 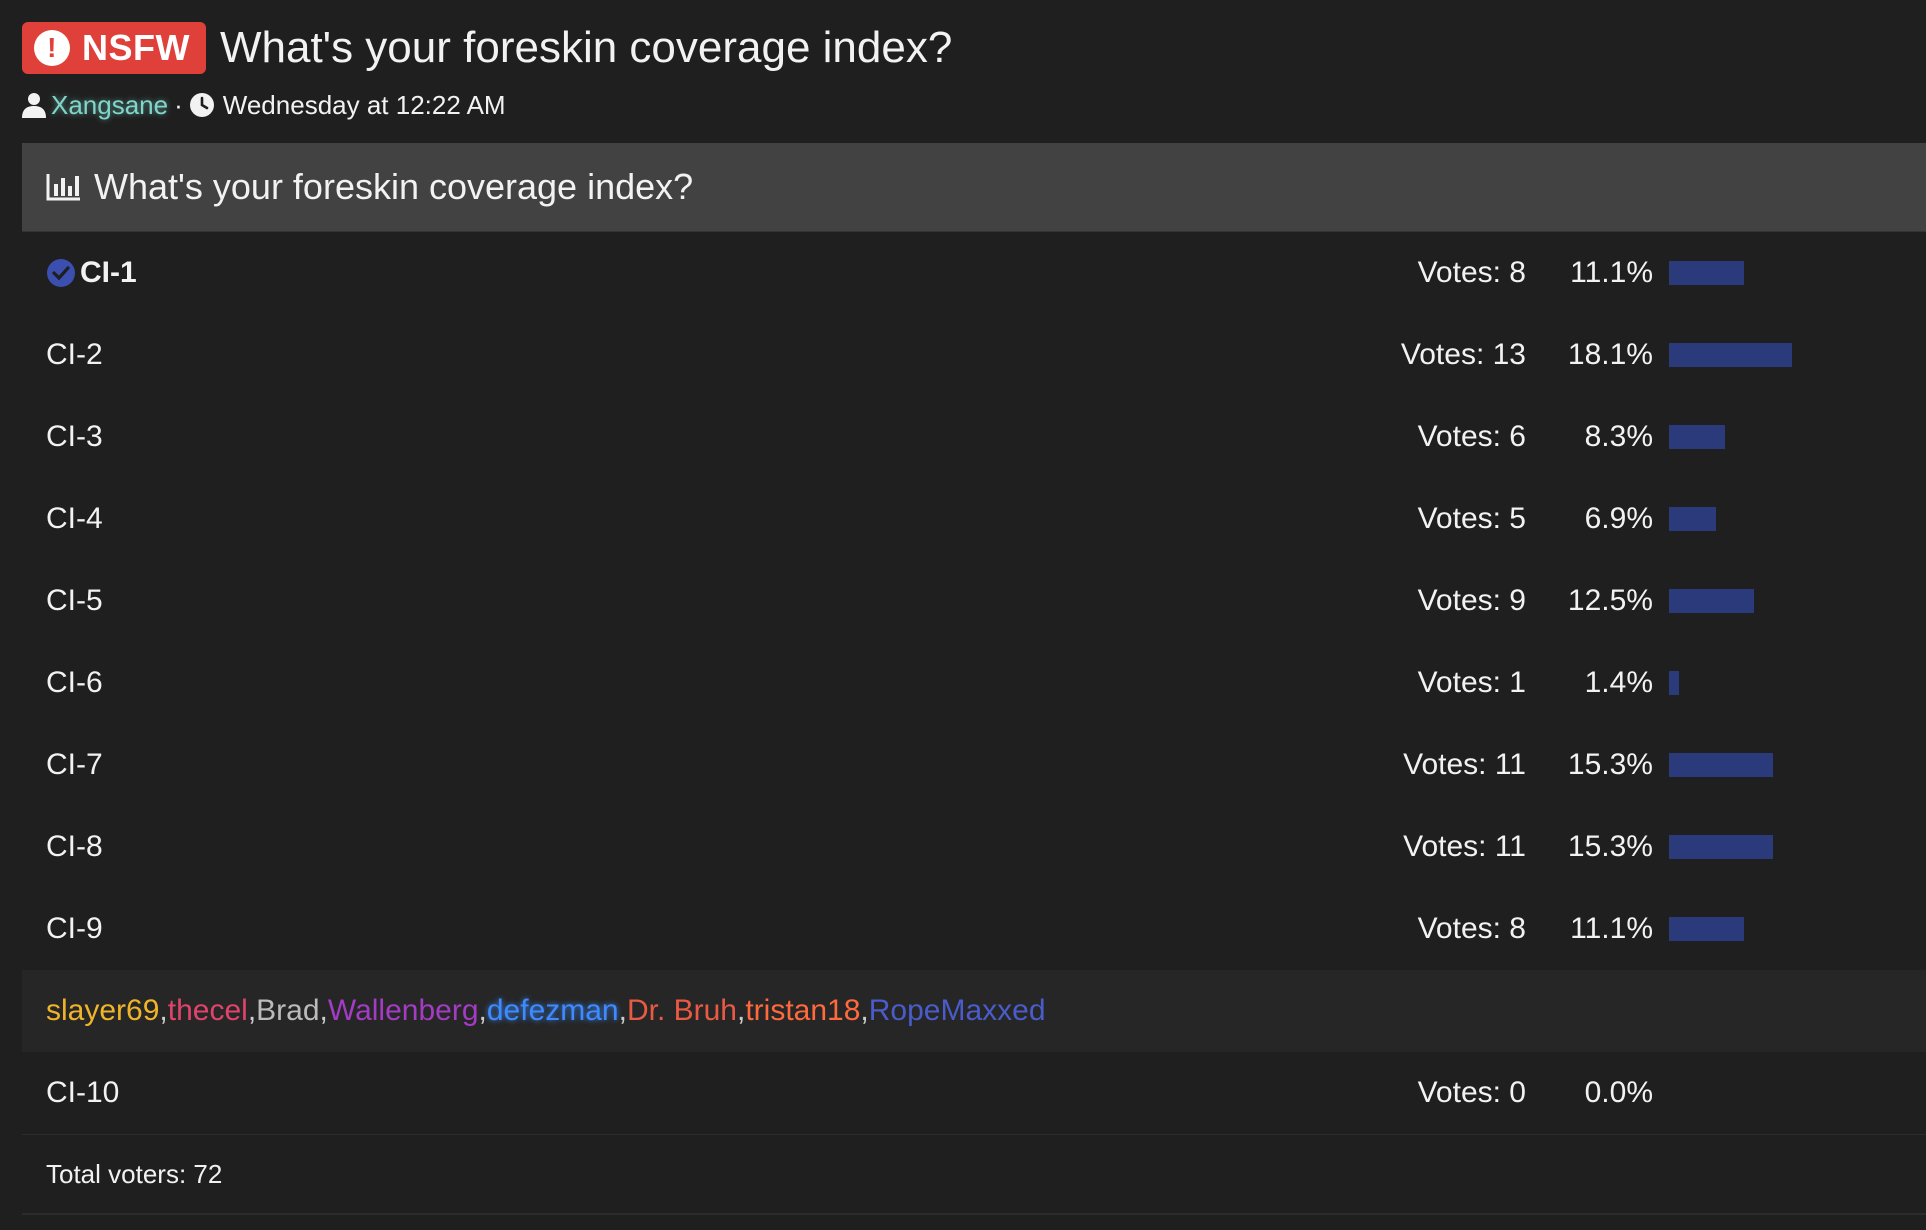 What do you see at coordinates (1618, 436) in the screenshot?
I see `option-percent: 8.3%` at bounding box center [1618, 436].